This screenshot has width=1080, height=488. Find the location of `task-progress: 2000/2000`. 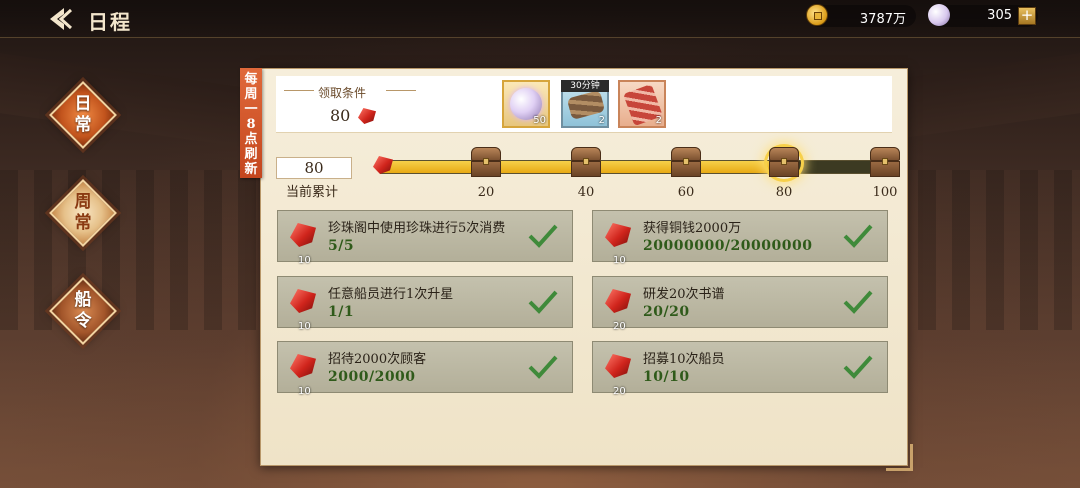

task-progress: 2000/2000 is located at coordinates (372, 377).